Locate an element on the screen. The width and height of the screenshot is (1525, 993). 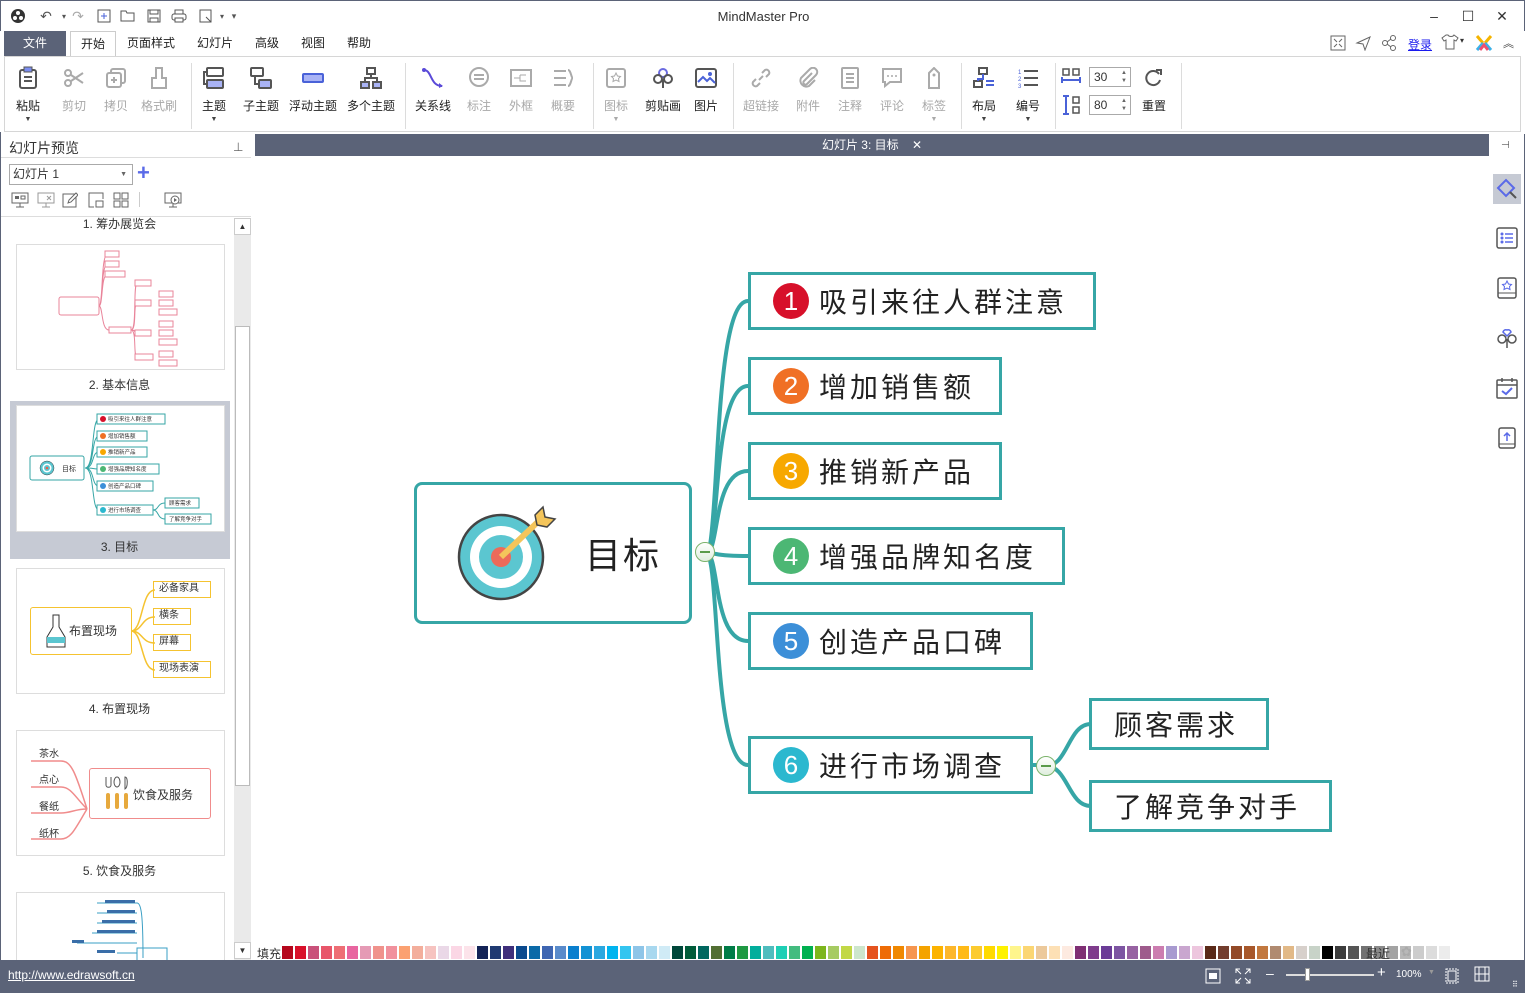
slide-thumbnail-4: 布置现场 必备家具 横条 屏幕 现场表演 is located at coordinates (120, 631).